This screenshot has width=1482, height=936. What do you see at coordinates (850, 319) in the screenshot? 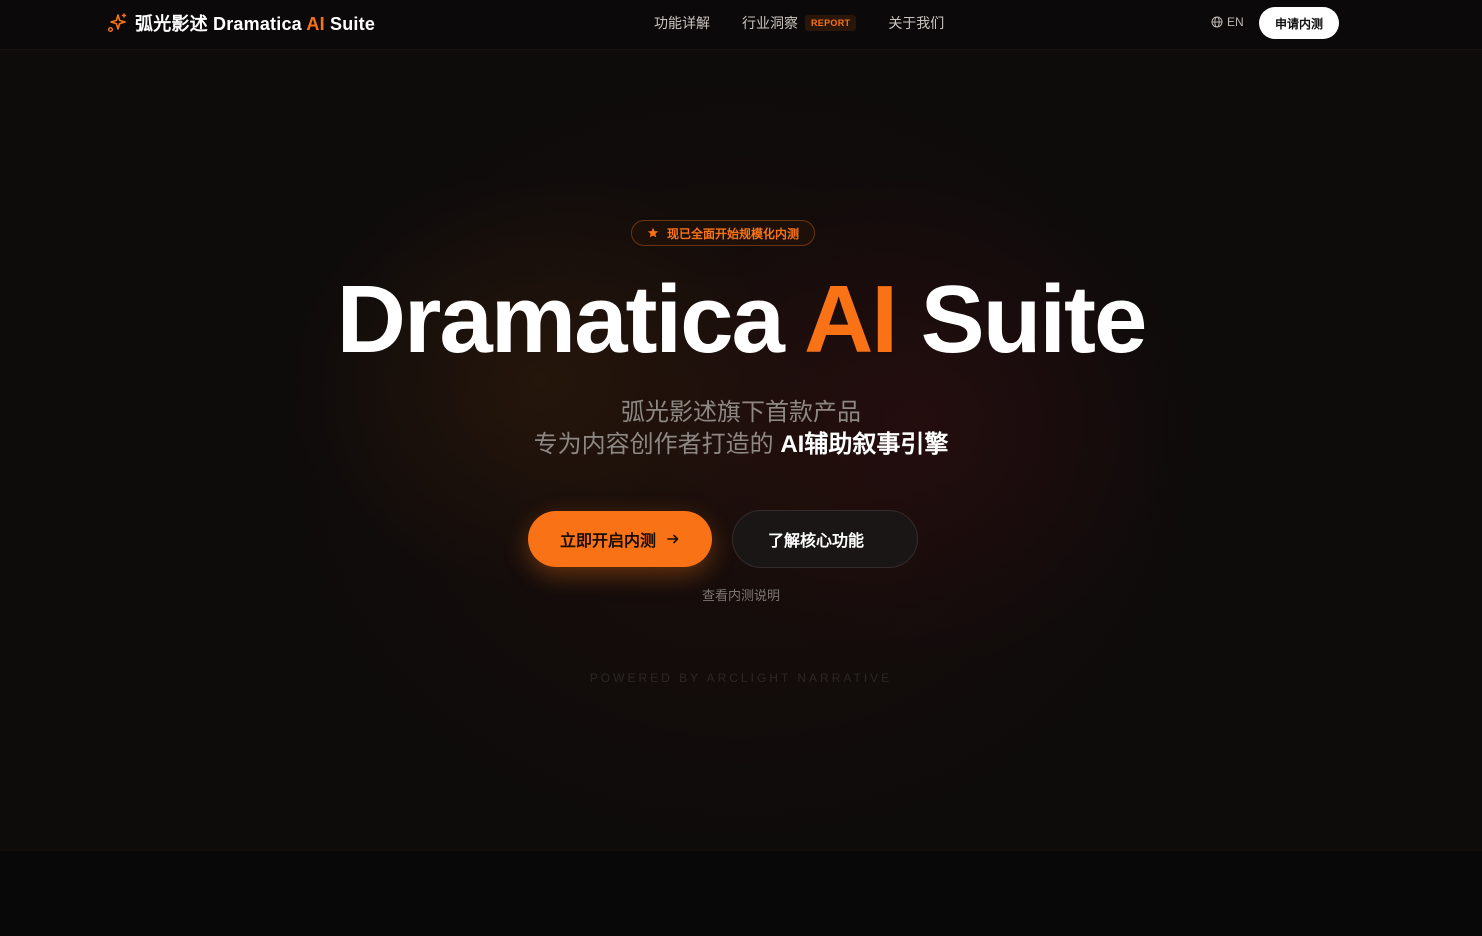
I see `hero-title-accent: AI` at bounding box center [850, 319].